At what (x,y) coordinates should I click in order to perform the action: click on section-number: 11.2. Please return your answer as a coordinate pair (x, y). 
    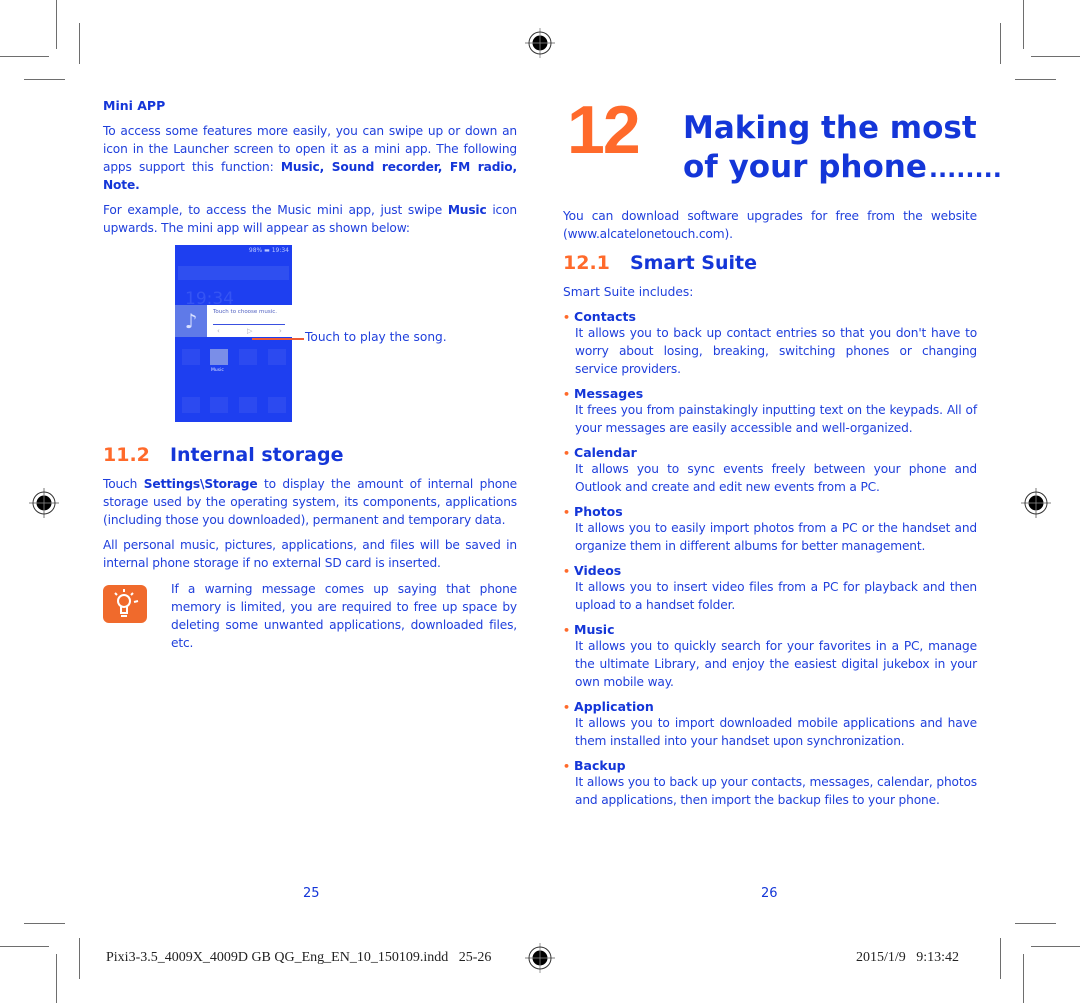
    Looking at the image, I should click on (126, 455).